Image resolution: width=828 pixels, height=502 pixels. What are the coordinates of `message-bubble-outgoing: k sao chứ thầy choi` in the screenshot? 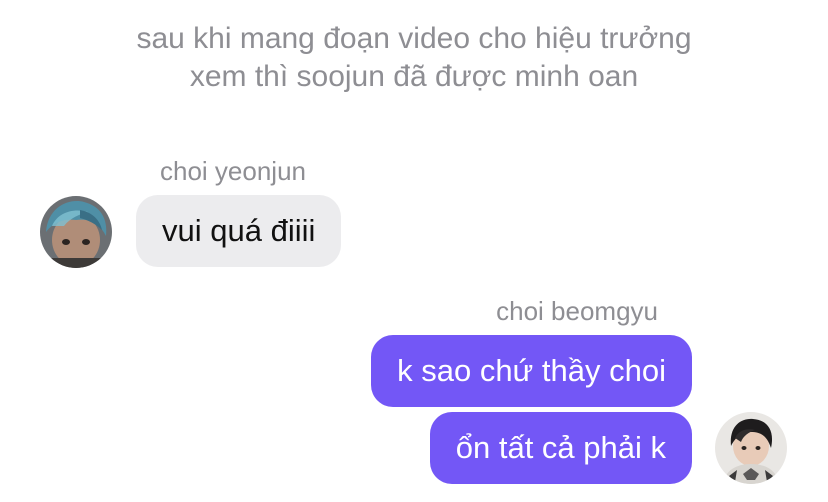 It's located at (531, 371).